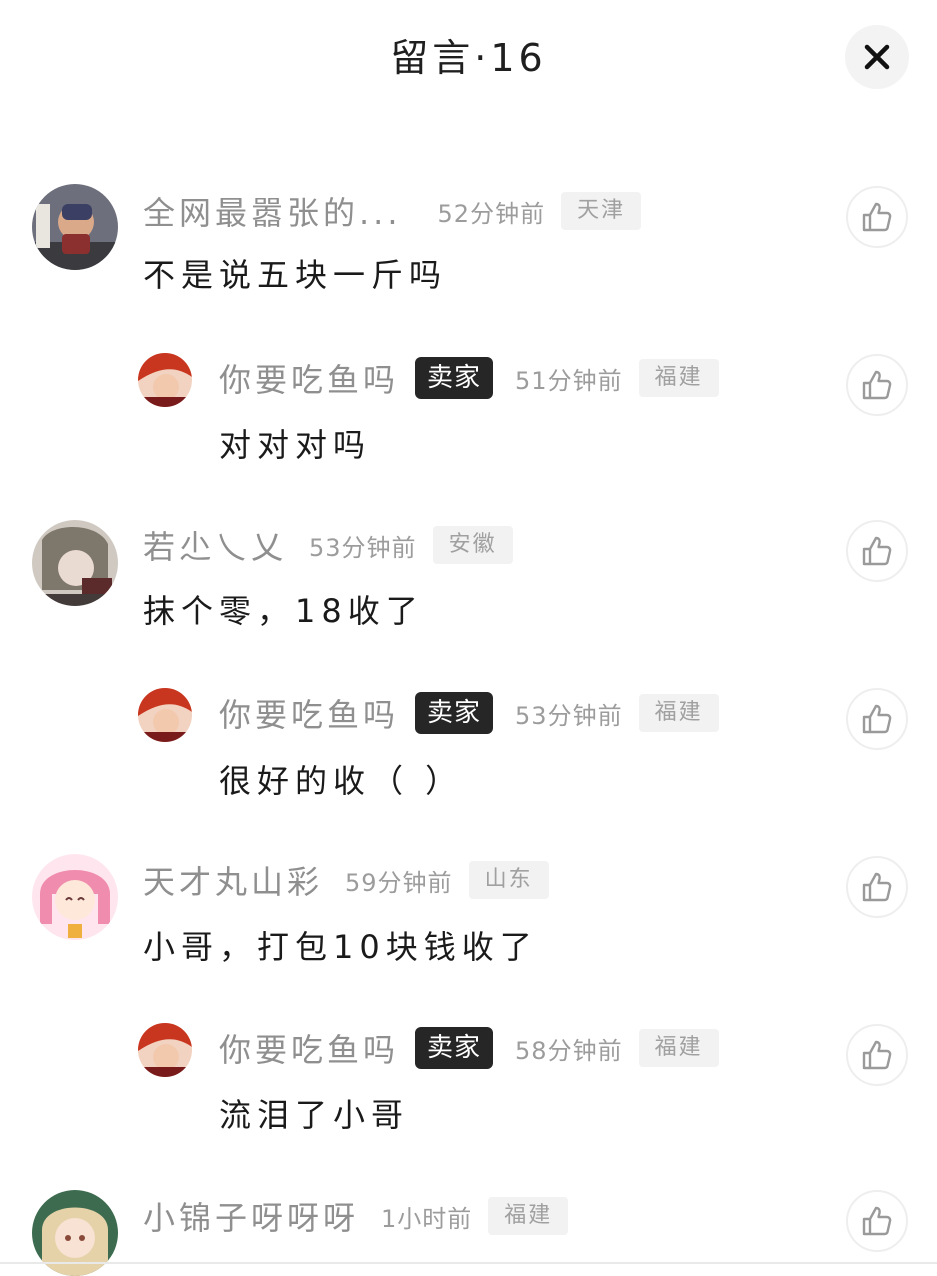 This screenshot has height=1276, width=937. Describe the element at coordinates (399, 882) in the screenshot. I see `timestamp: 59分钟前` at that location.